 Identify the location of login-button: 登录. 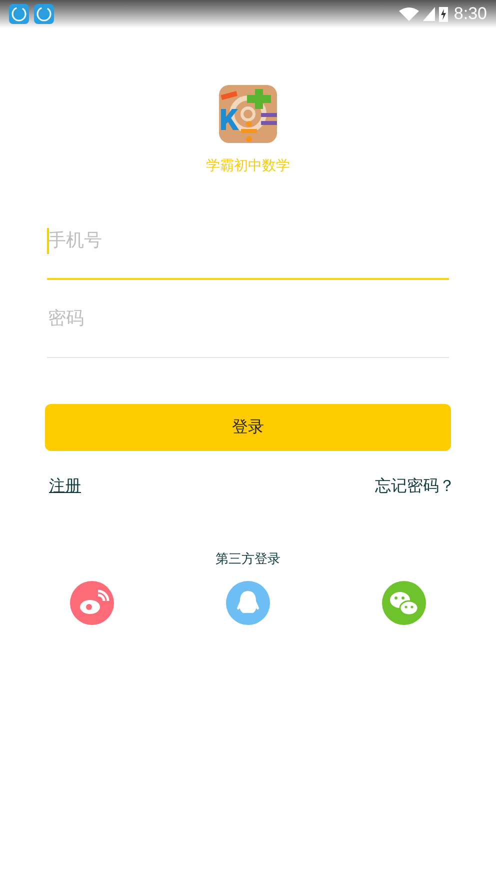
(248, 427).